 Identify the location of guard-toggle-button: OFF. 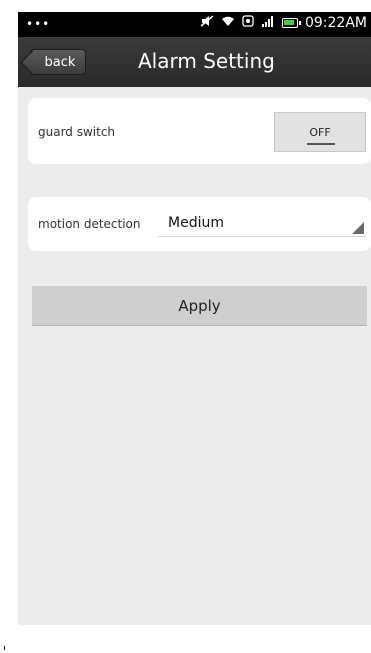
(320, 132).